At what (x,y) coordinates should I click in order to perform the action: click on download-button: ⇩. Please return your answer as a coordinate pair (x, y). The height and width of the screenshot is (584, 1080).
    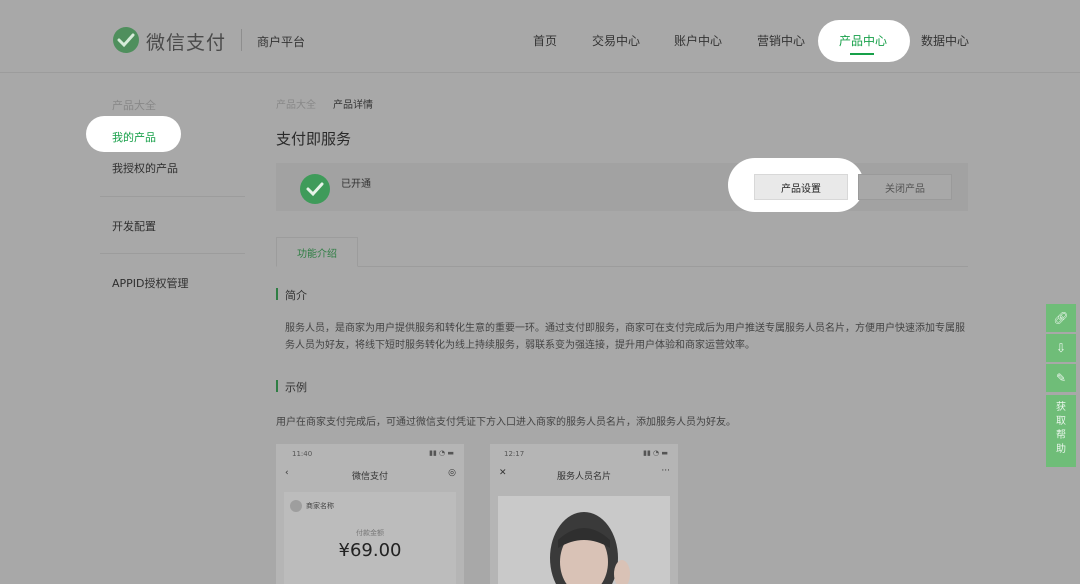
    Looking at the image, I should click on (1061, 348).